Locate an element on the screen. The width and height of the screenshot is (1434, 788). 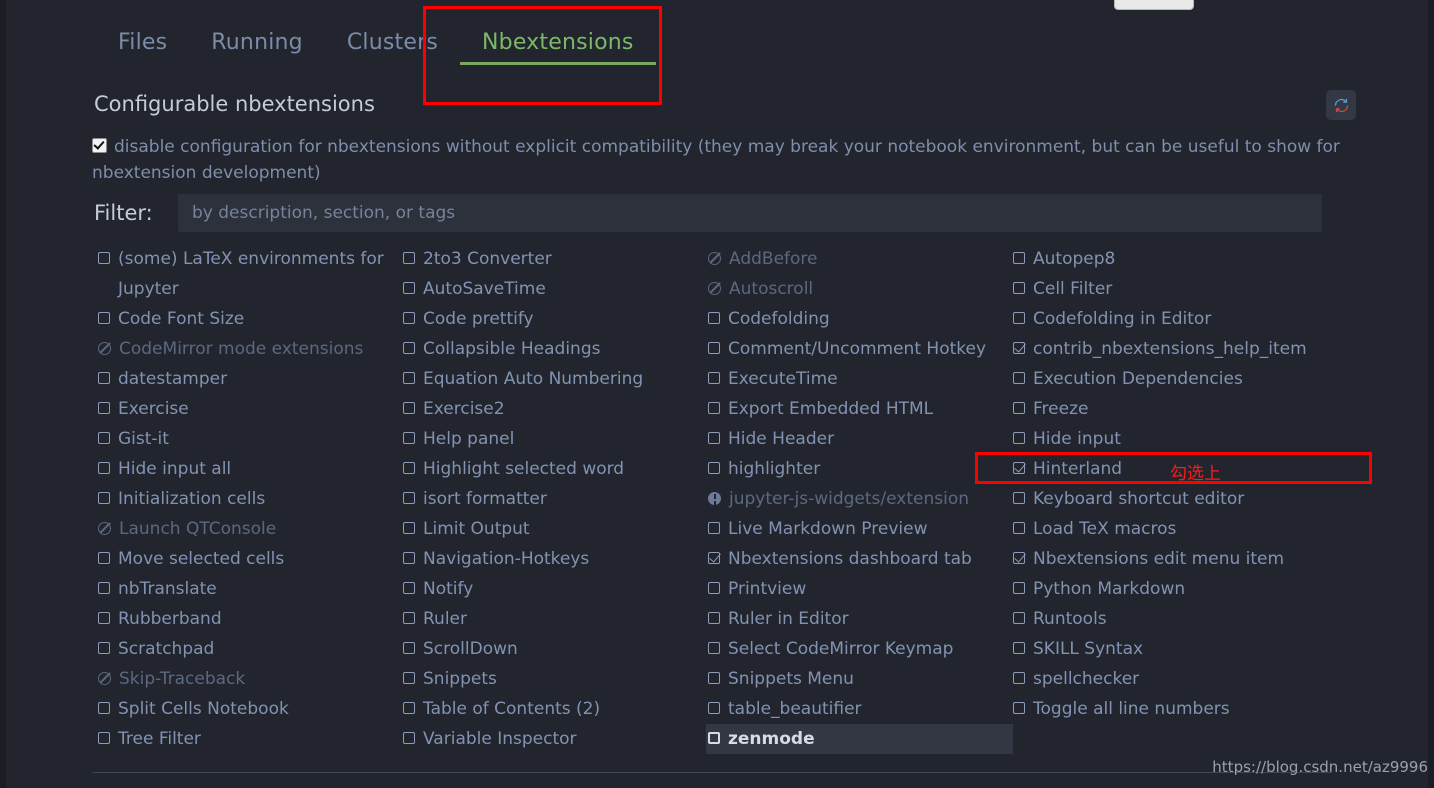
extension-item: Live Markdown Preview is located at coordinates (858, 529).